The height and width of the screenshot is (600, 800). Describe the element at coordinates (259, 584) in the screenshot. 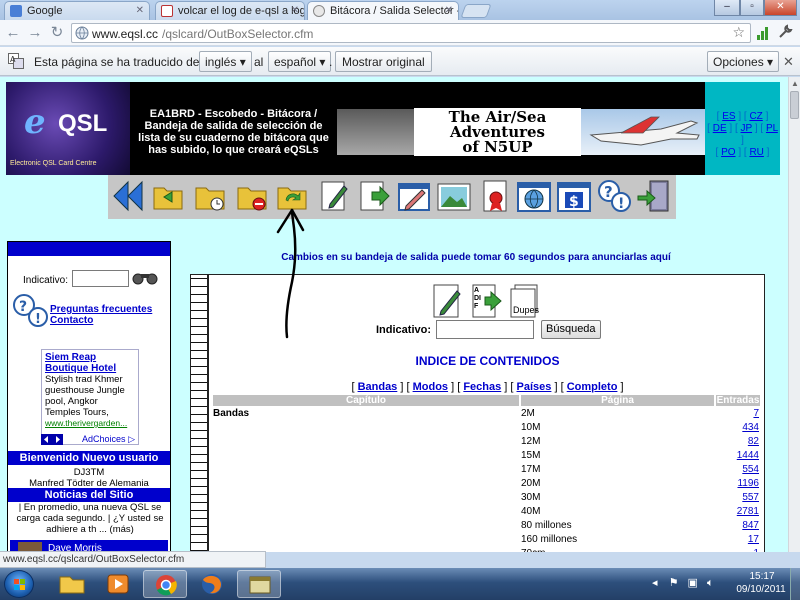

I see `taskbar-window` at that location.